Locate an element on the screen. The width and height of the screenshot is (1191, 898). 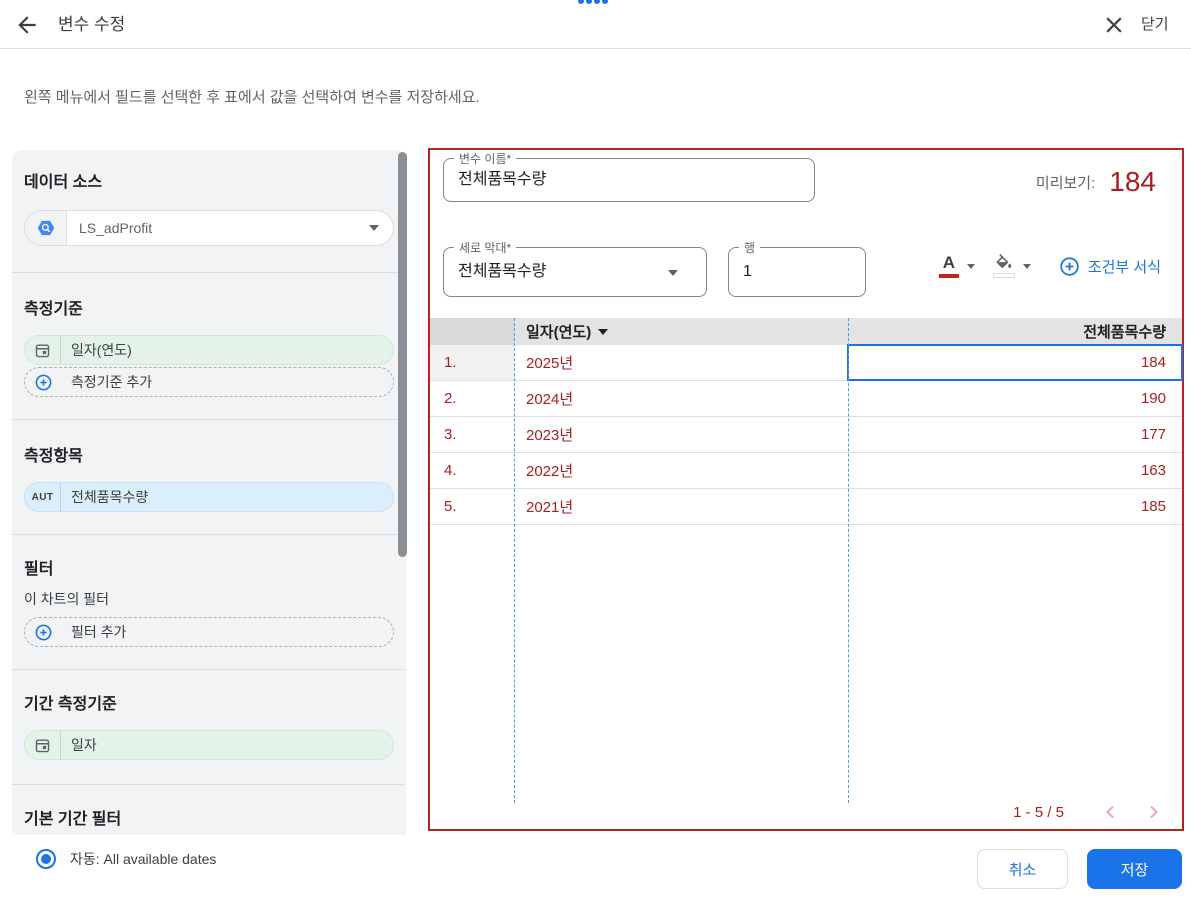
pagination-label: 1 - 5 / 5 is located at coordinates (1038, 812).